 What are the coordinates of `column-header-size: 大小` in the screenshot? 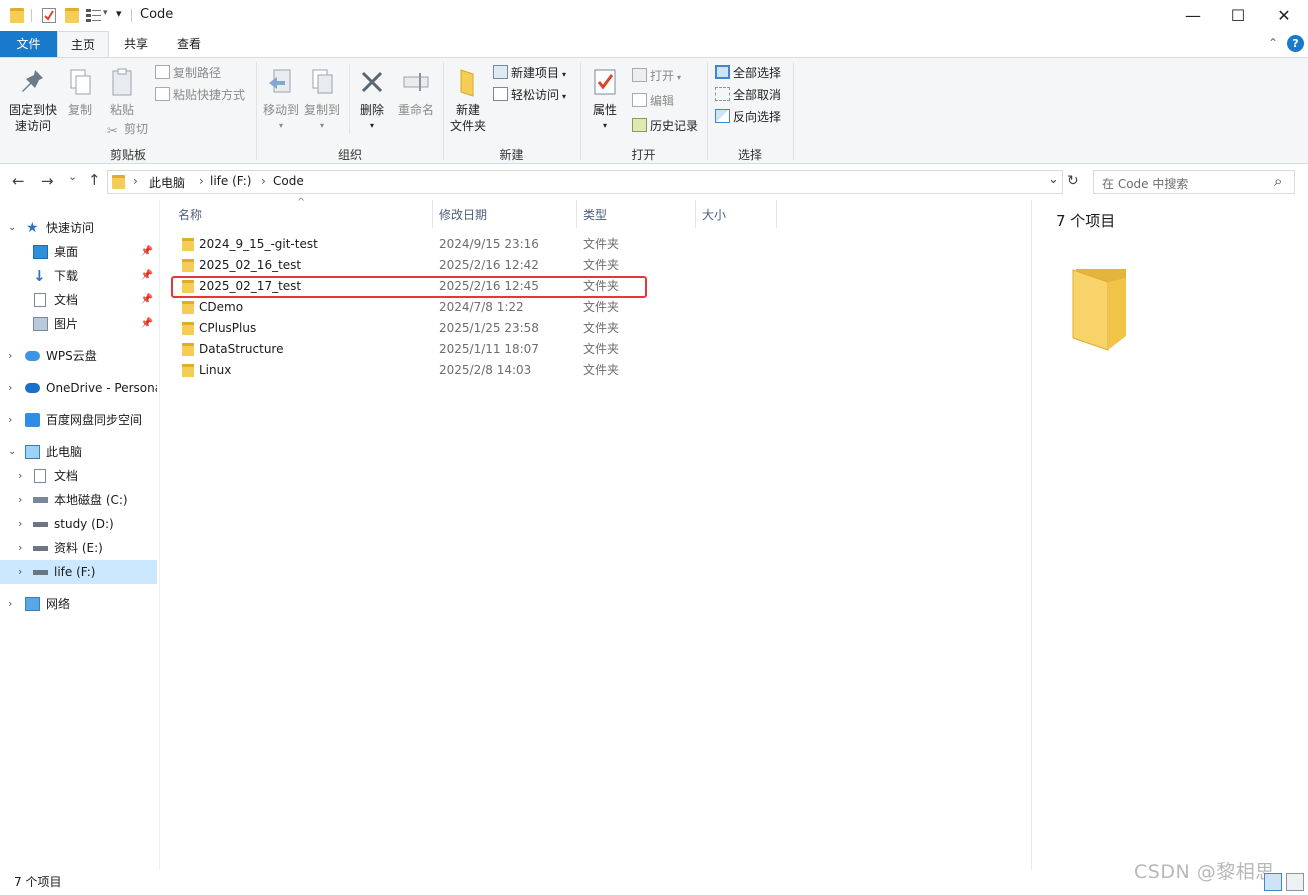 It's located at (714, 214).